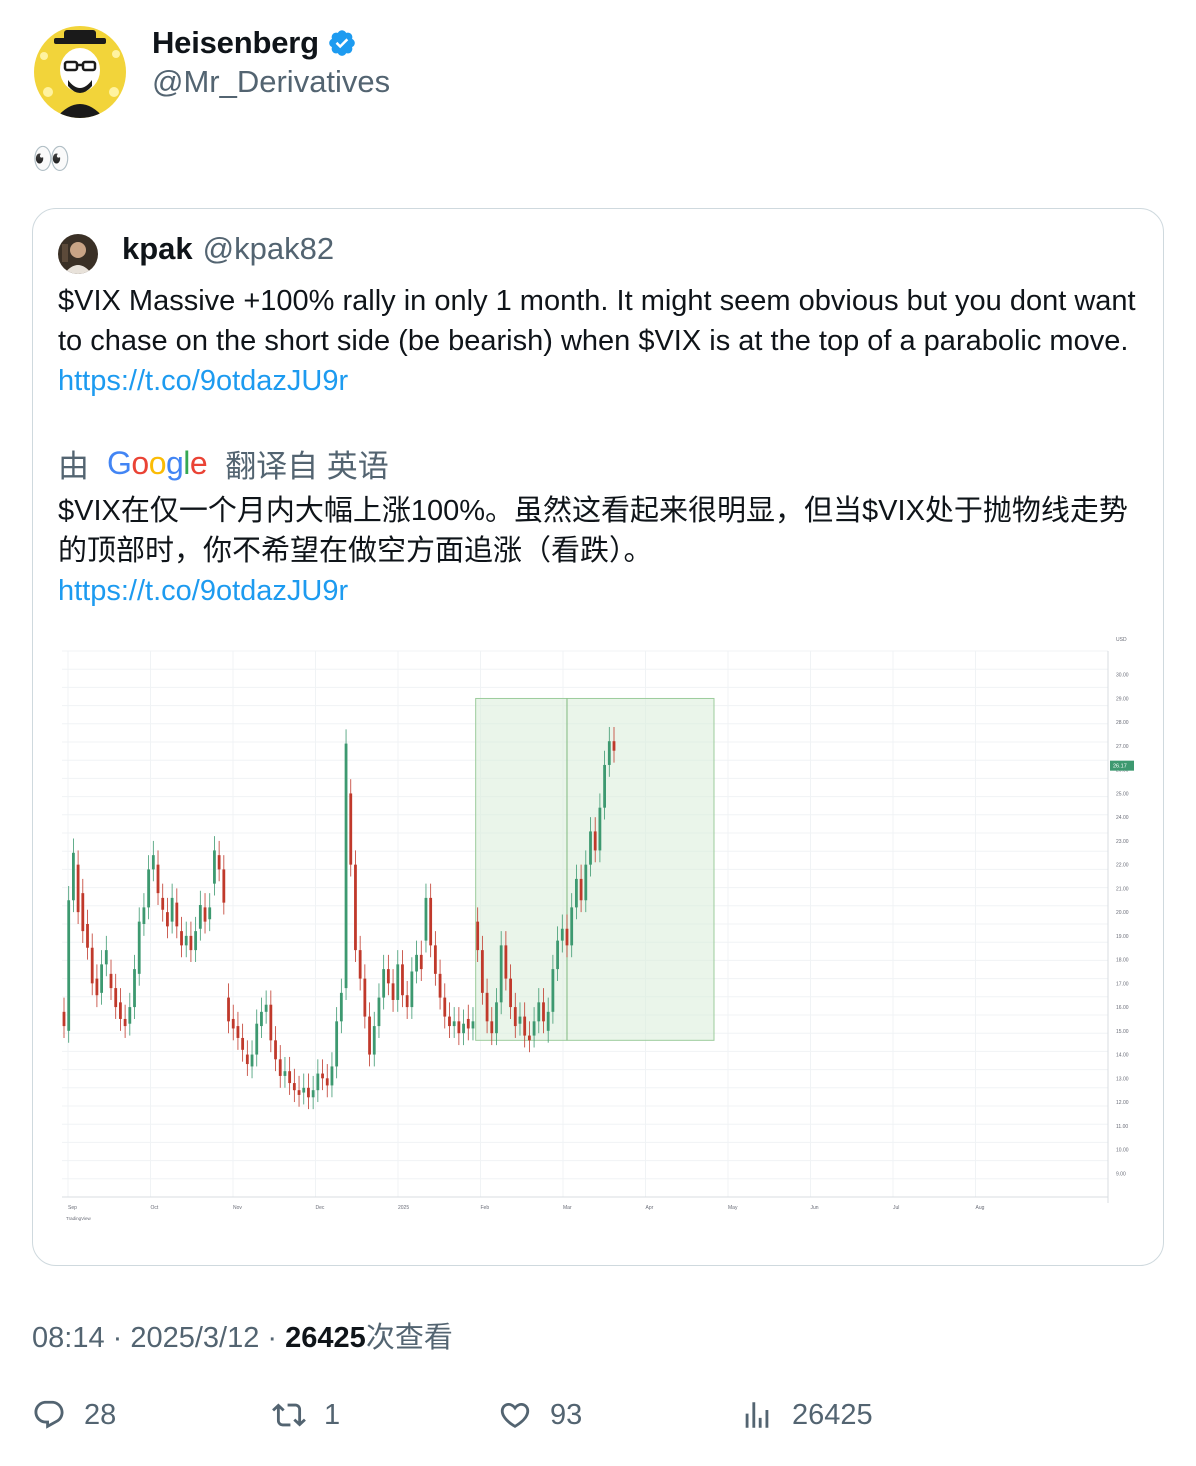  What do you see at coordinates (1122, 842) in the screenshot?
I see `y-tick-label: 23.00` at bounding box center [1122, 842].